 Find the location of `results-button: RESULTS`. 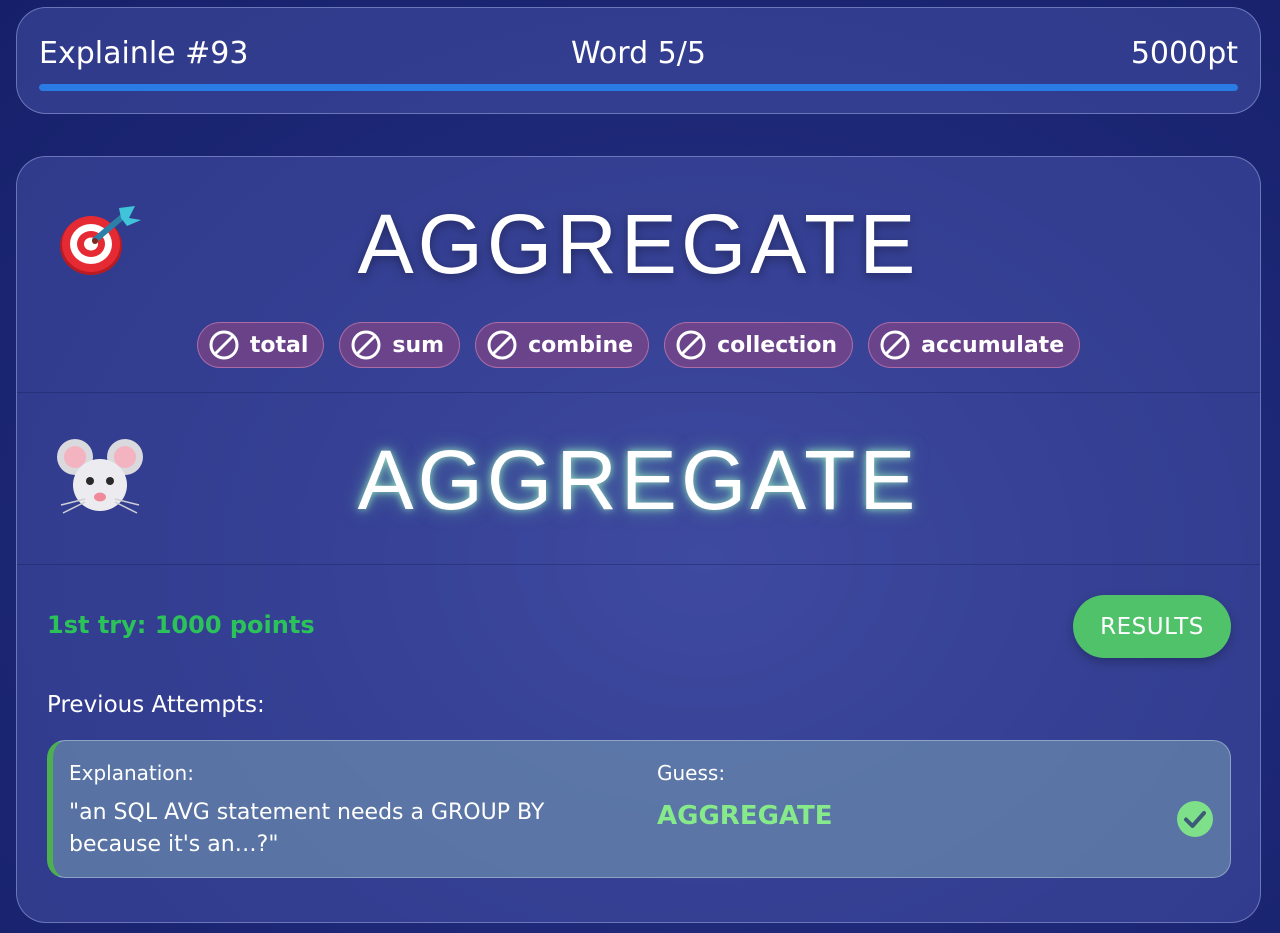

results-button: RESULTS is located at coordinates (1152, 626).